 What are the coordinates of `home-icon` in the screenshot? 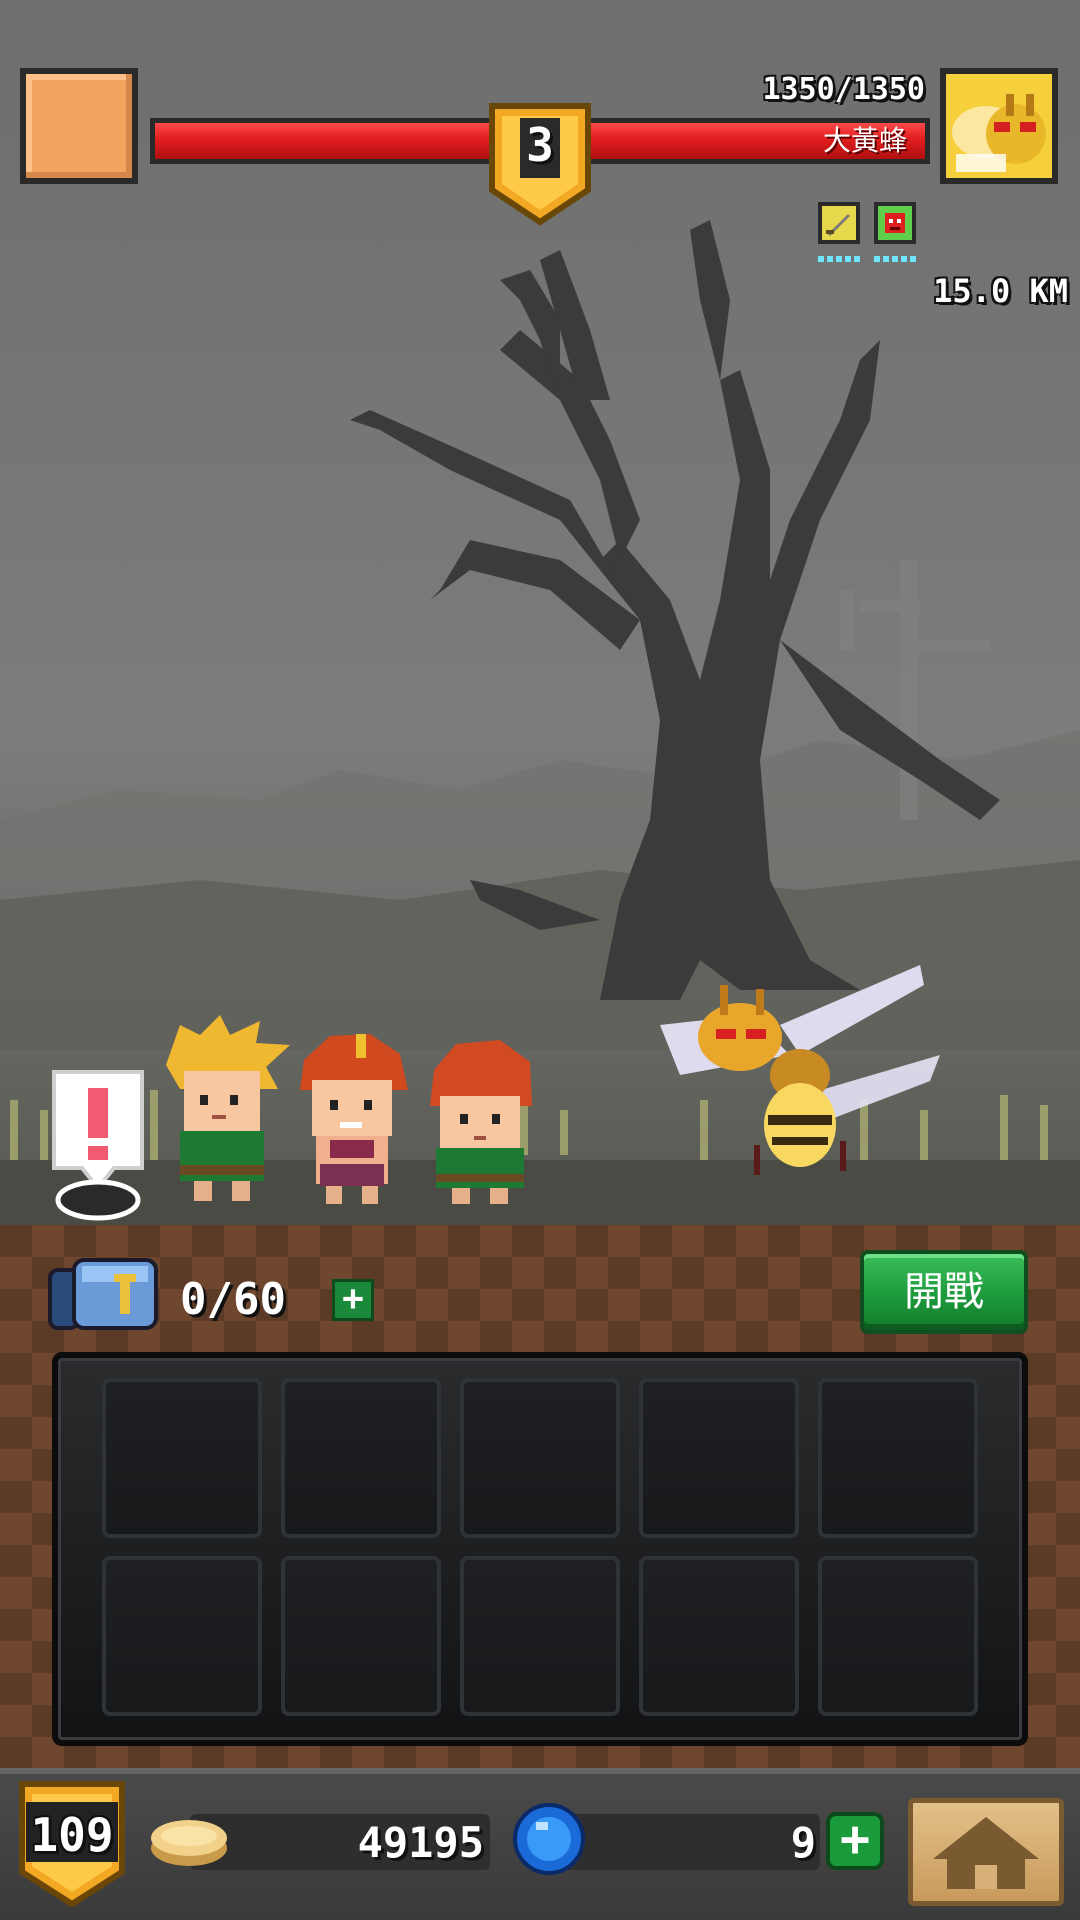 It's located at (986, 1853).